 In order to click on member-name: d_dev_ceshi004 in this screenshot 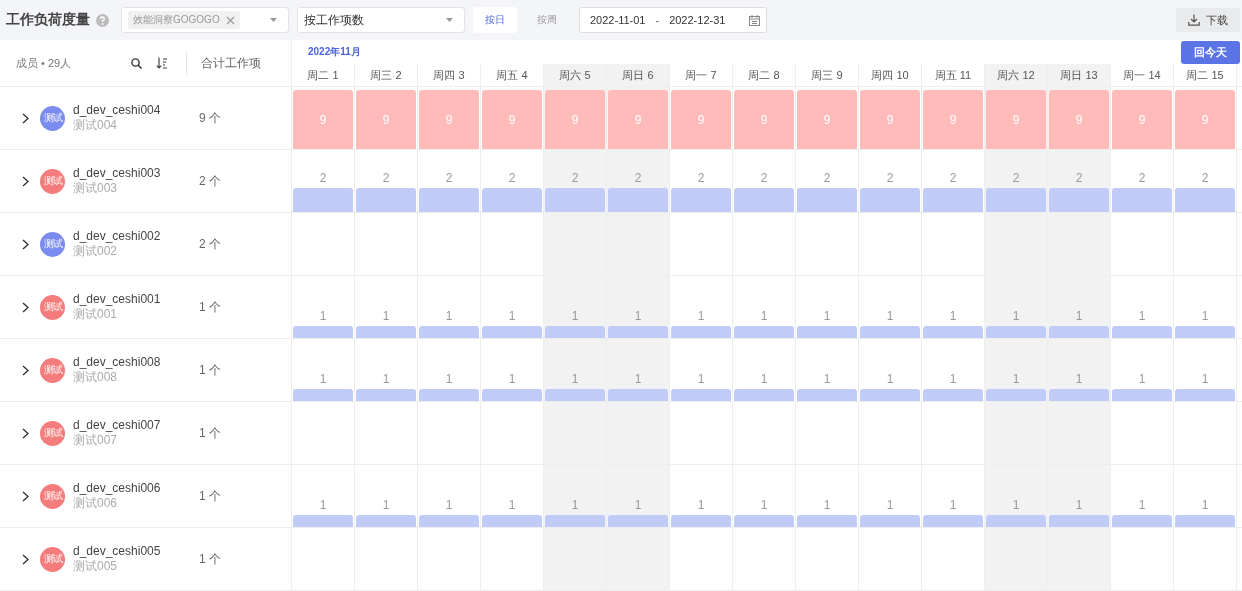, I will do `click(117, 109)`.